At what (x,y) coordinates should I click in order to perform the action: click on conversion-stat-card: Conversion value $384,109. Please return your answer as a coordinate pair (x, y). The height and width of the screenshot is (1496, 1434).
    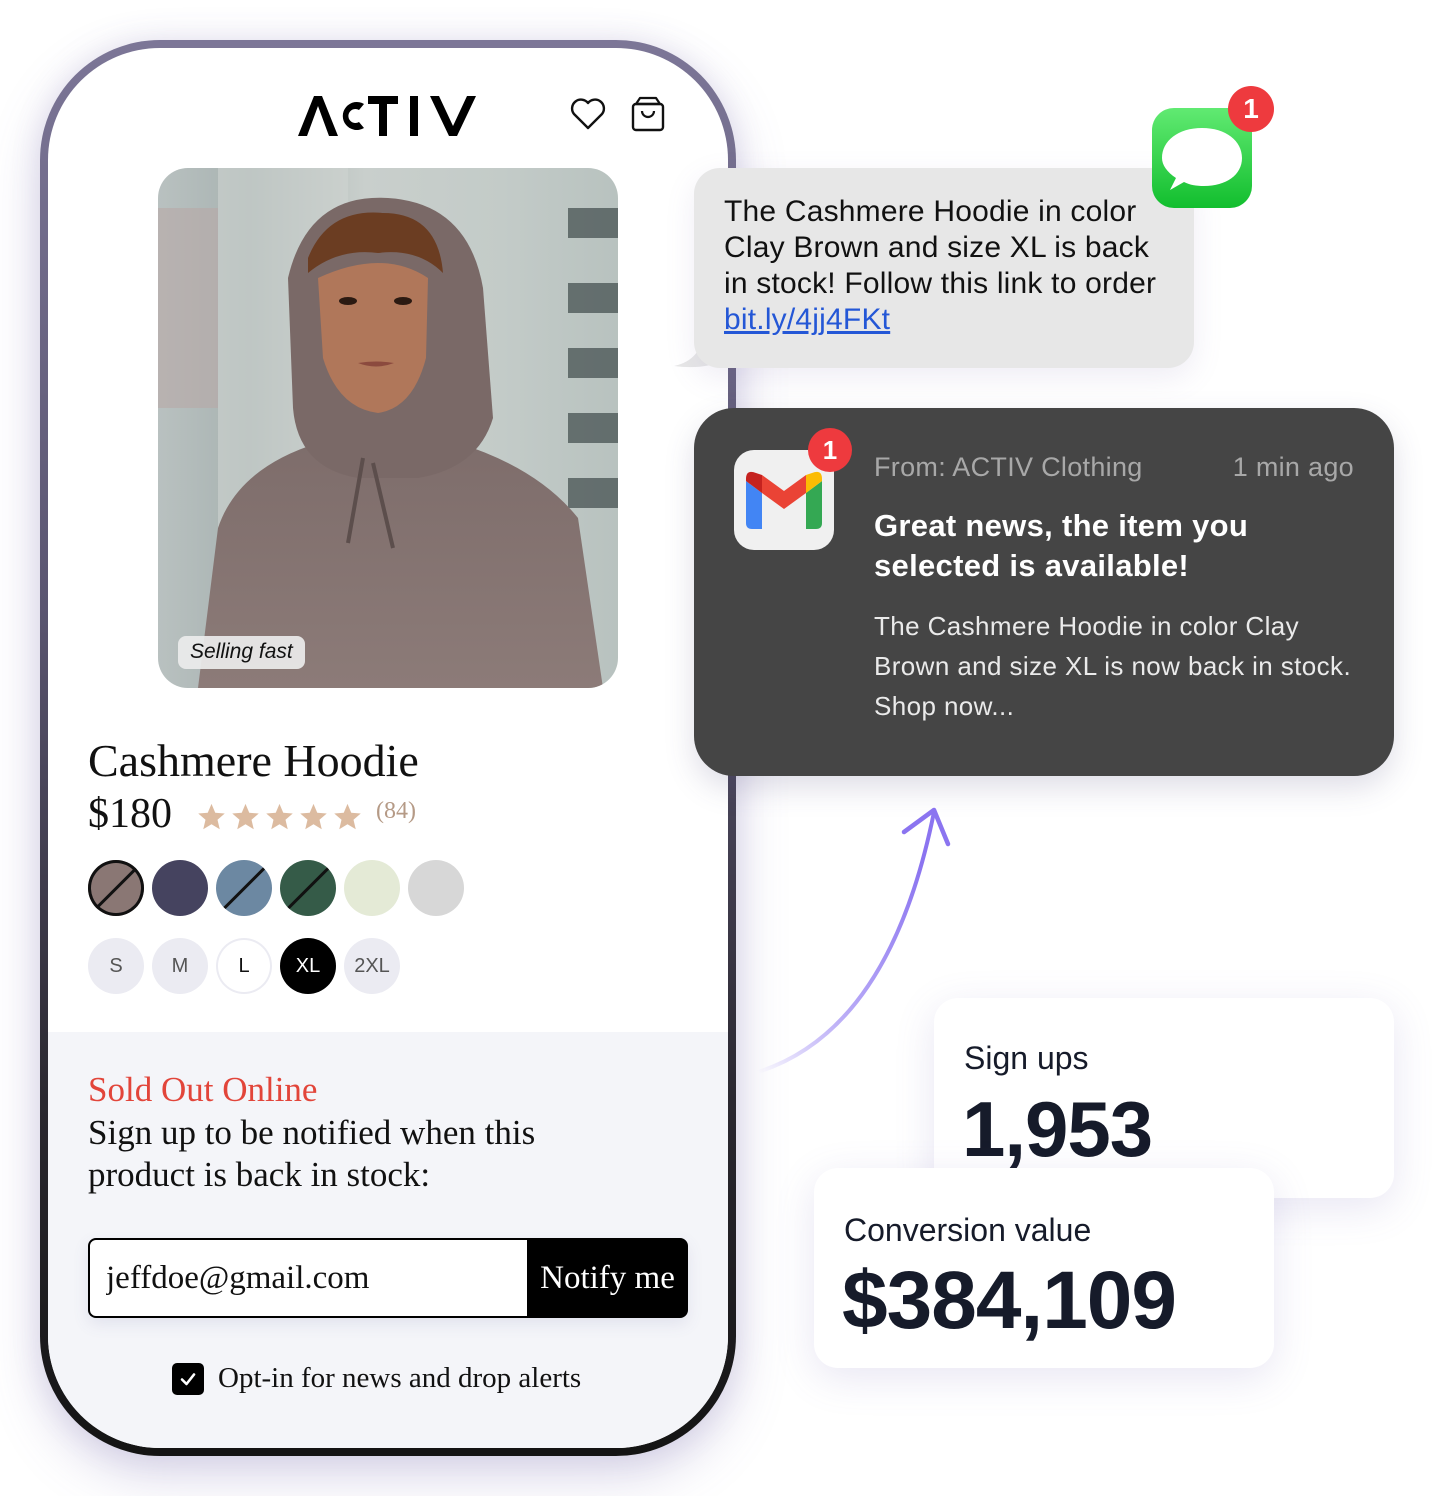
    Looking at the image, I should click on (1044, 1268).